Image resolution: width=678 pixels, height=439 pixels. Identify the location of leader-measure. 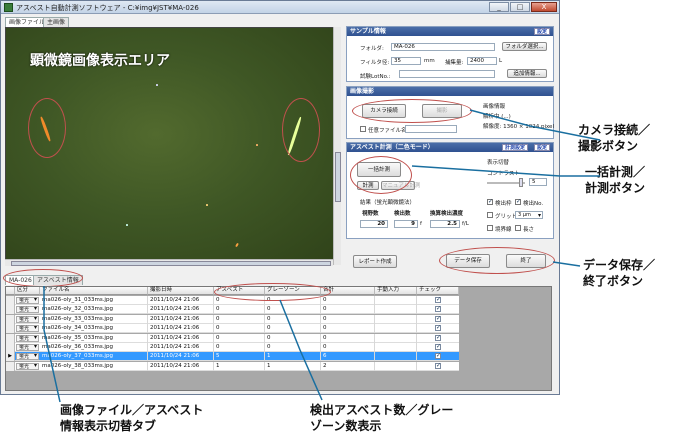
(505, 171).